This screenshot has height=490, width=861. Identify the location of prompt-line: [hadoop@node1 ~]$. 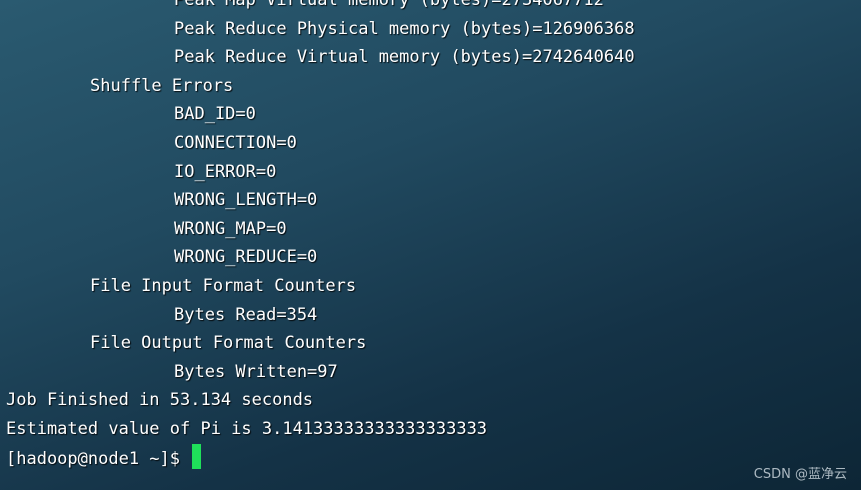
(430, 458).